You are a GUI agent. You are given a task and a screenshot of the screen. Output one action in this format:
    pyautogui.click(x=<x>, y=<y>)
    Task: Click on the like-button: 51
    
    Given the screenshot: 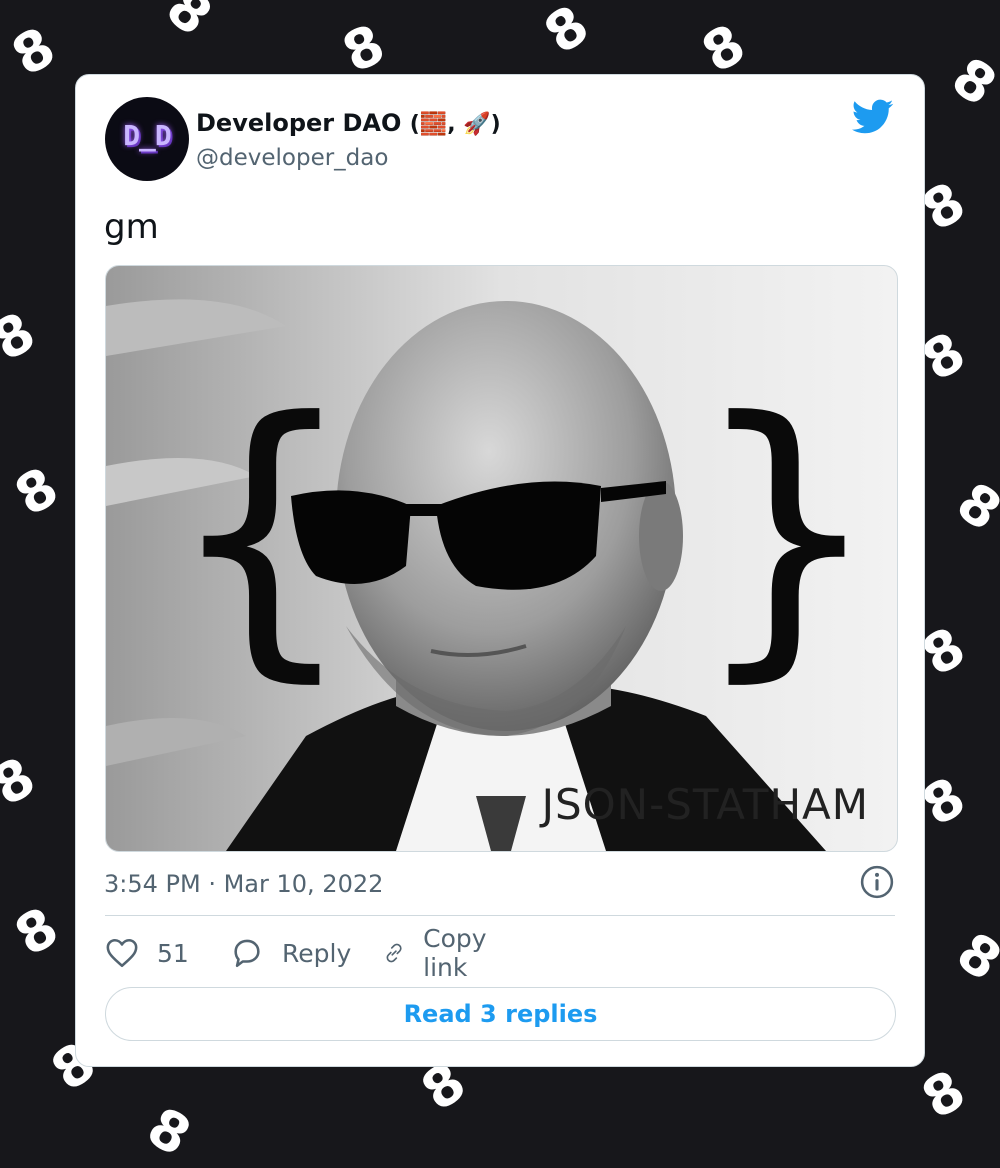 What is the action you would take?
    pyautogui.click(x=147, y=953)
    